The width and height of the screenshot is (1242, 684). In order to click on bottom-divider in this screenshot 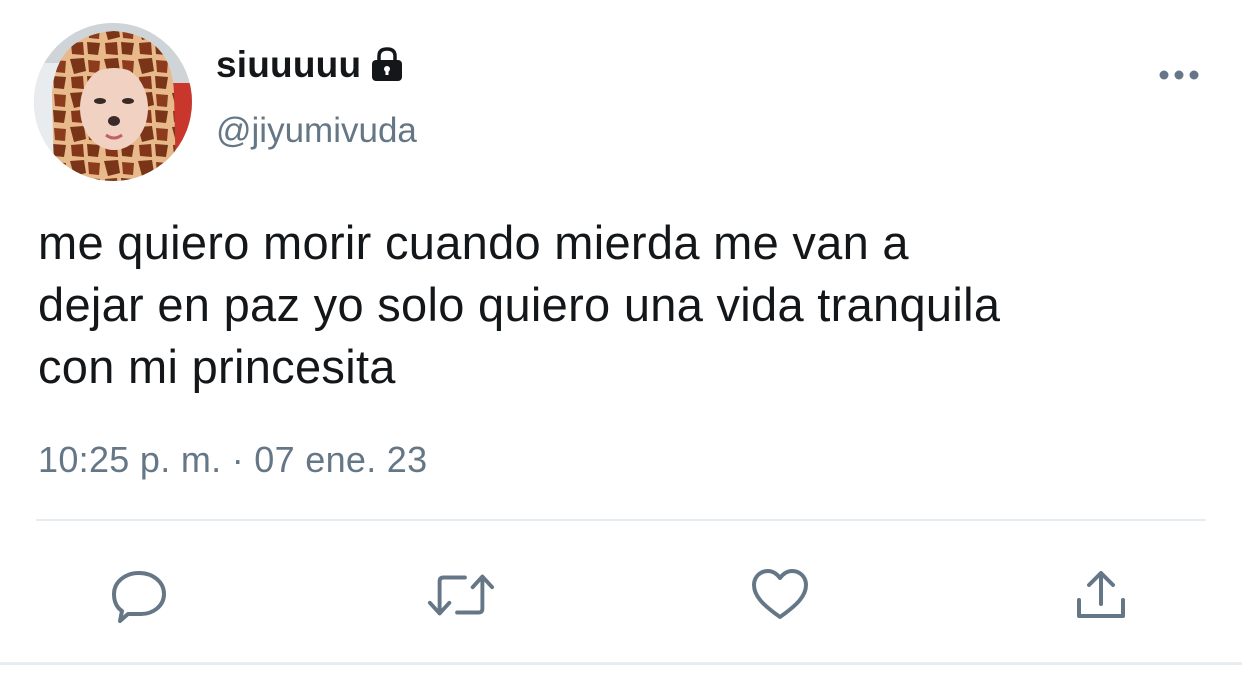, I will do `click(621, 663)`.